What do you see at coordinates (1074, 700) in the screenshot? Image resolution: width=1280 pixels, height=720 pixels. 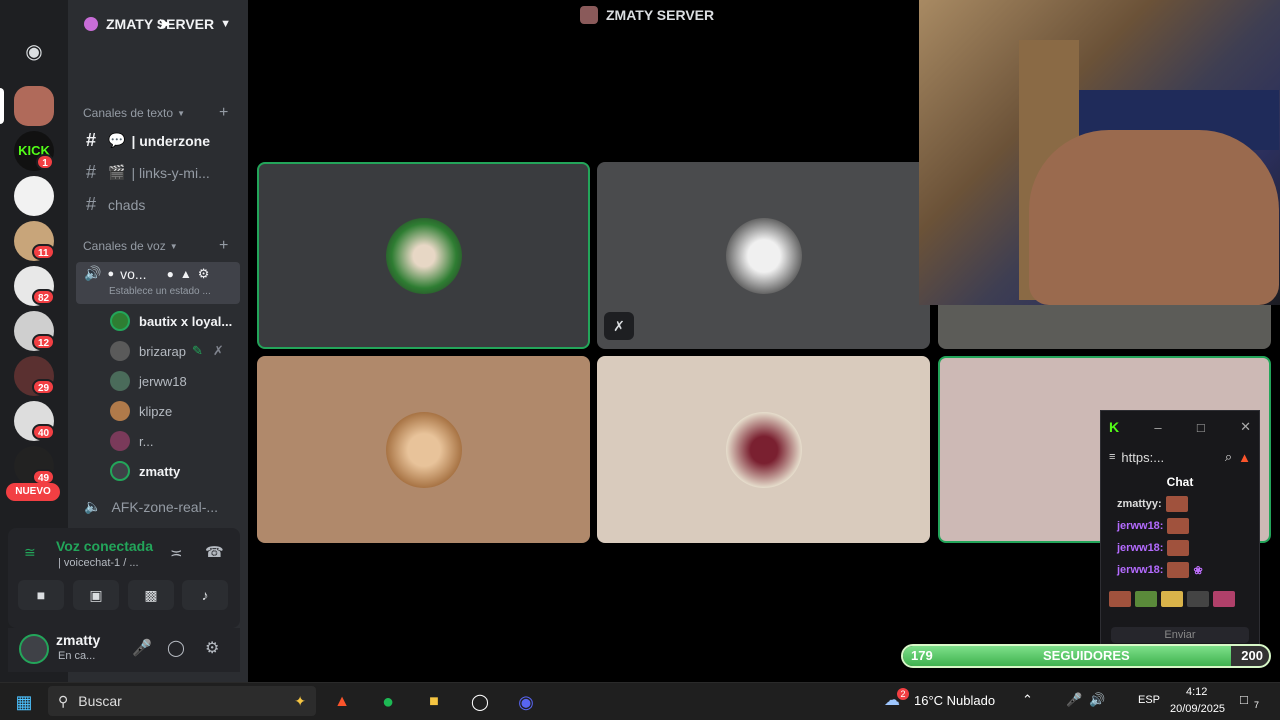 I see `mic-icon: 🎤` at bounding box center [1074, 700].